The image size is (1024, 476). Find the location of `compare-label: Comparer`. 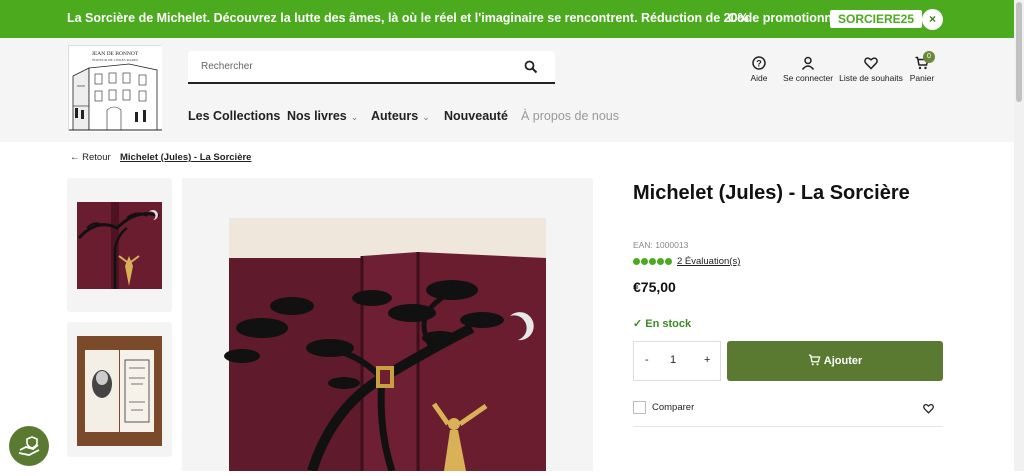

compare-label: Comparer is located at coordinates (673, 408).